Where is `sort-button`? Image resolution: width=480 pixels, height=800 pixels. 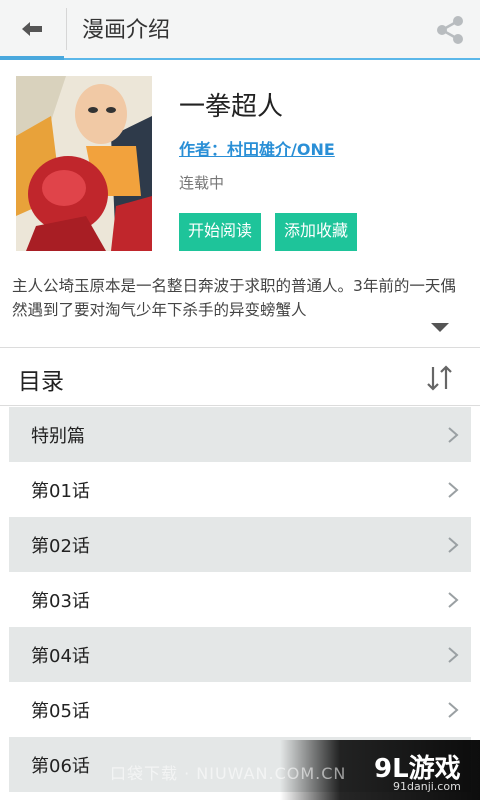 sort-button is located at coordinates (440, 378).